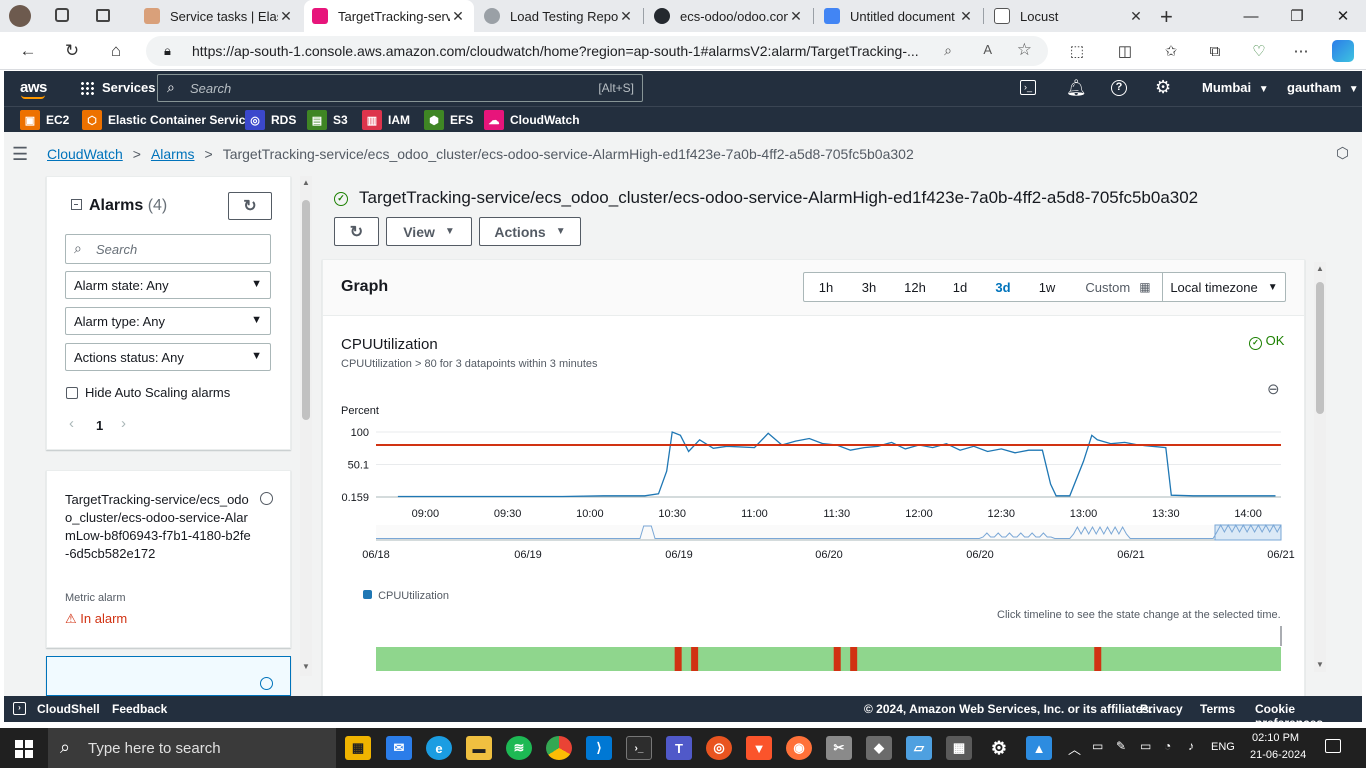 This screenshot has height=768, width=1366. What do you see at coordinates (358, 748) in the screenshot?
I see `file-explorer-app-icon: ▦` at bounding box center [358, 748].